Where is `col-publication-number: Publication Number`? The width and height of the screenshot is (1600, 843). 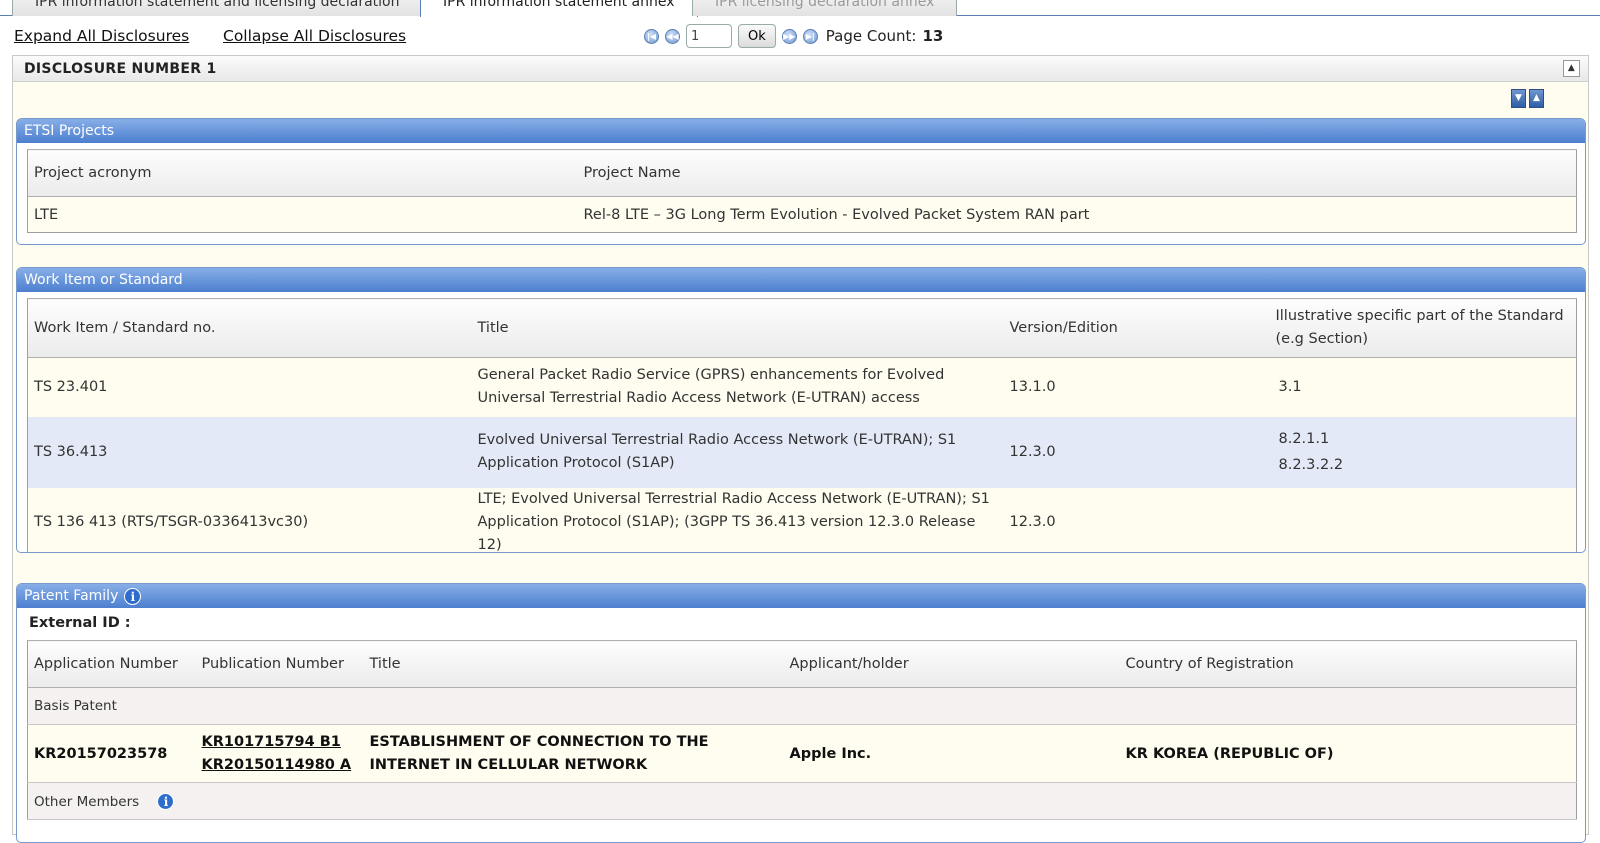
col-publication-number: Publication Number is located at coordinates (279, 664).